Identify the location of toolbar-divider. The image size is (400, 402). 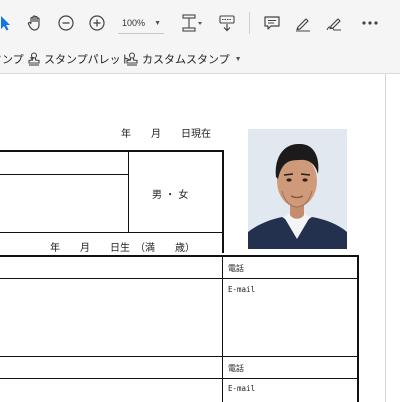
(249, 23).